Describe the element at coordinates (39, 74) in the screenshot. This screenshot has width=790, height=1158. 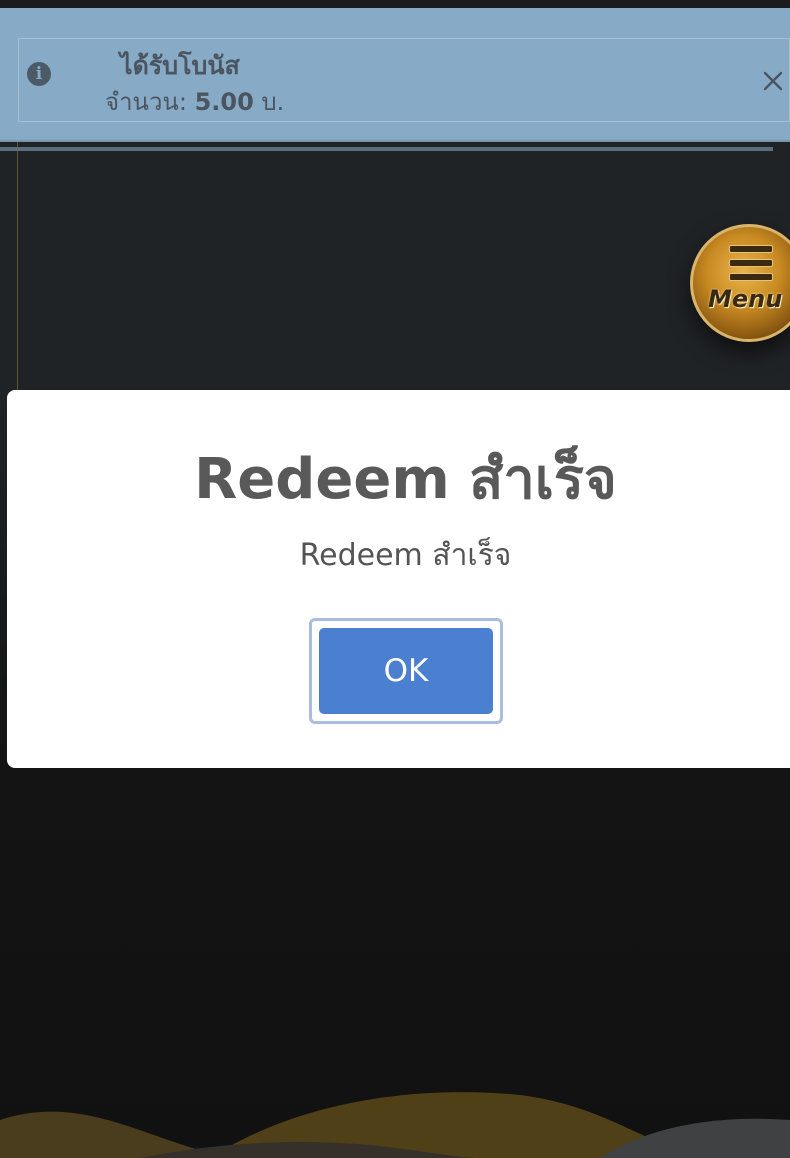
I see `info-icon: i` at that location.